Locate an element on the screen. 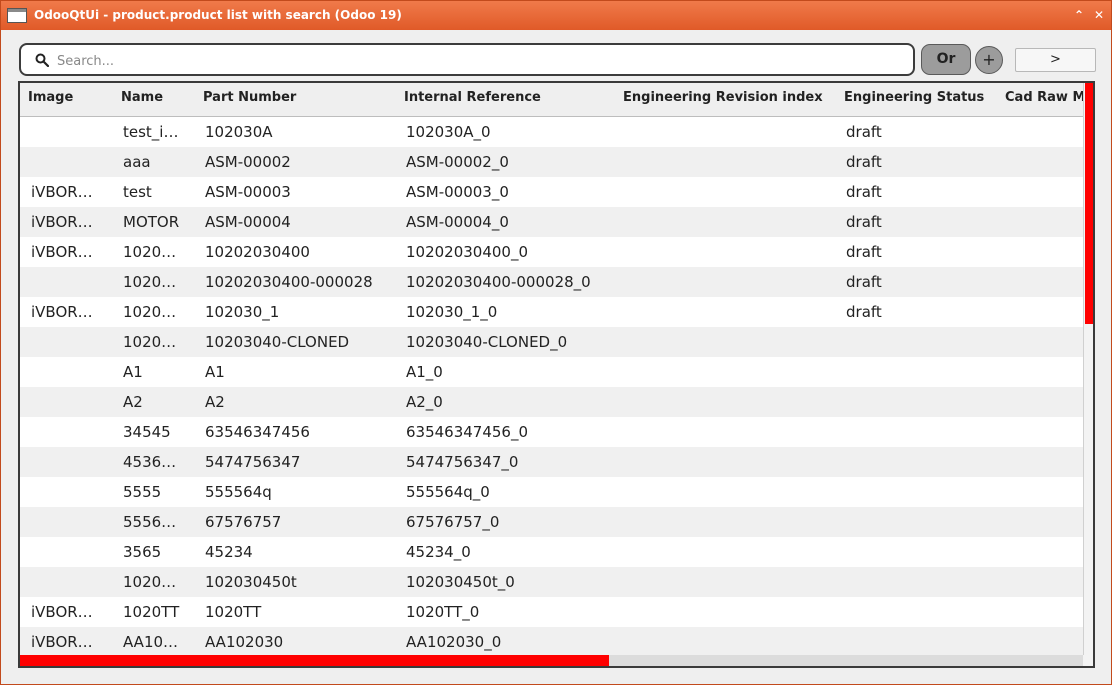 The height and width of the screenshot is (685, 1112). table-row: A2 A2 A2_0 is located at coordinates (551, 402).